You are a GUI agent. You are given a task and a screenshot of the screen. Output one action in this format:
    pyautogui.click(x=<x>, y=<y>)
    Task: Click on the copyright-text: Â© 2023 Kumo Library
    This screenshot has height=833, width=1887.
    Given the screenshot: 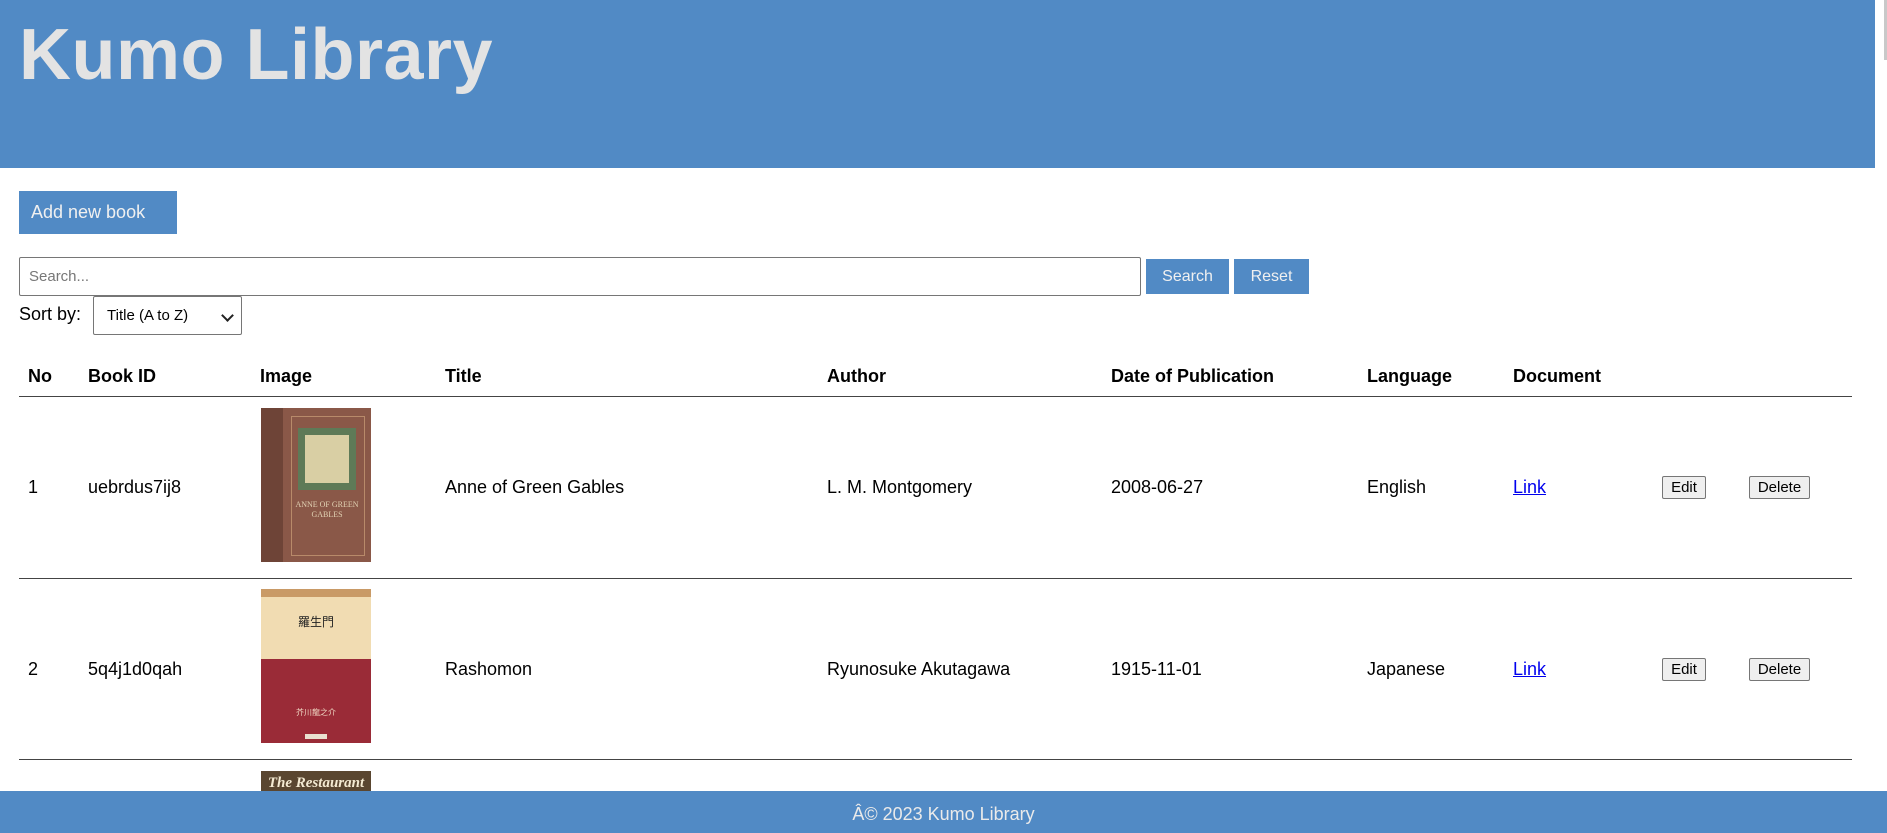 What is the action you would take?
    pyautogui.click(x=943, y=814)
    